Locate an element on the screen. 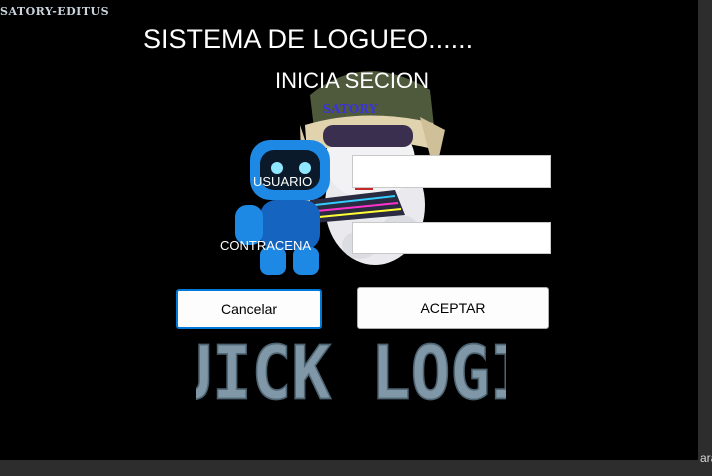 This screenshot has width=712, height=476. cancel-button: Cancelar is located at coordinates (249, 309).